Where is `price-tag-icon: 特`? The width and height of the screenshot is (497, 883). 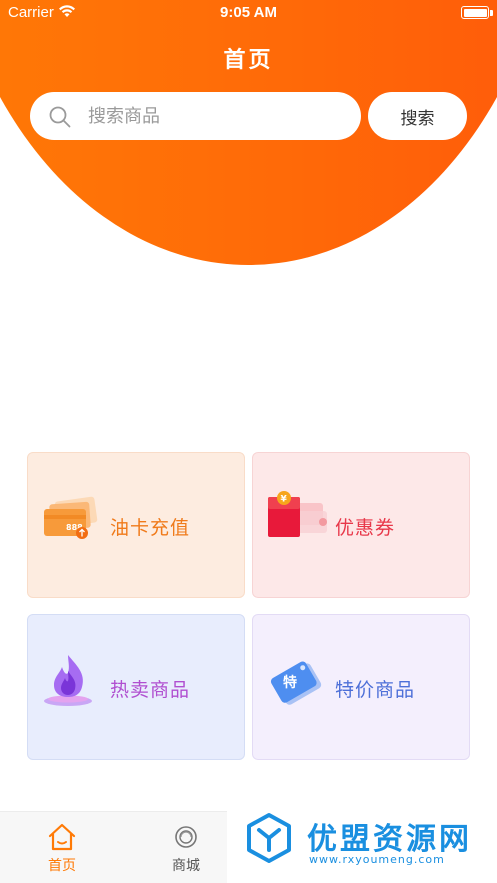
price-tag-icon: 特 is located at coordinates (296, 683).